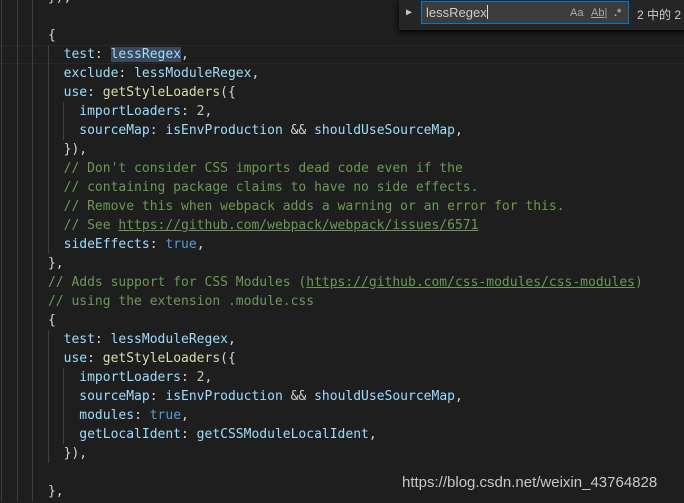 This screenshot has width=684, height=503. What do you see at coordinates (298, 396) in the screenshot?
I see `code-token: &&` at bounding box center [298, 396].